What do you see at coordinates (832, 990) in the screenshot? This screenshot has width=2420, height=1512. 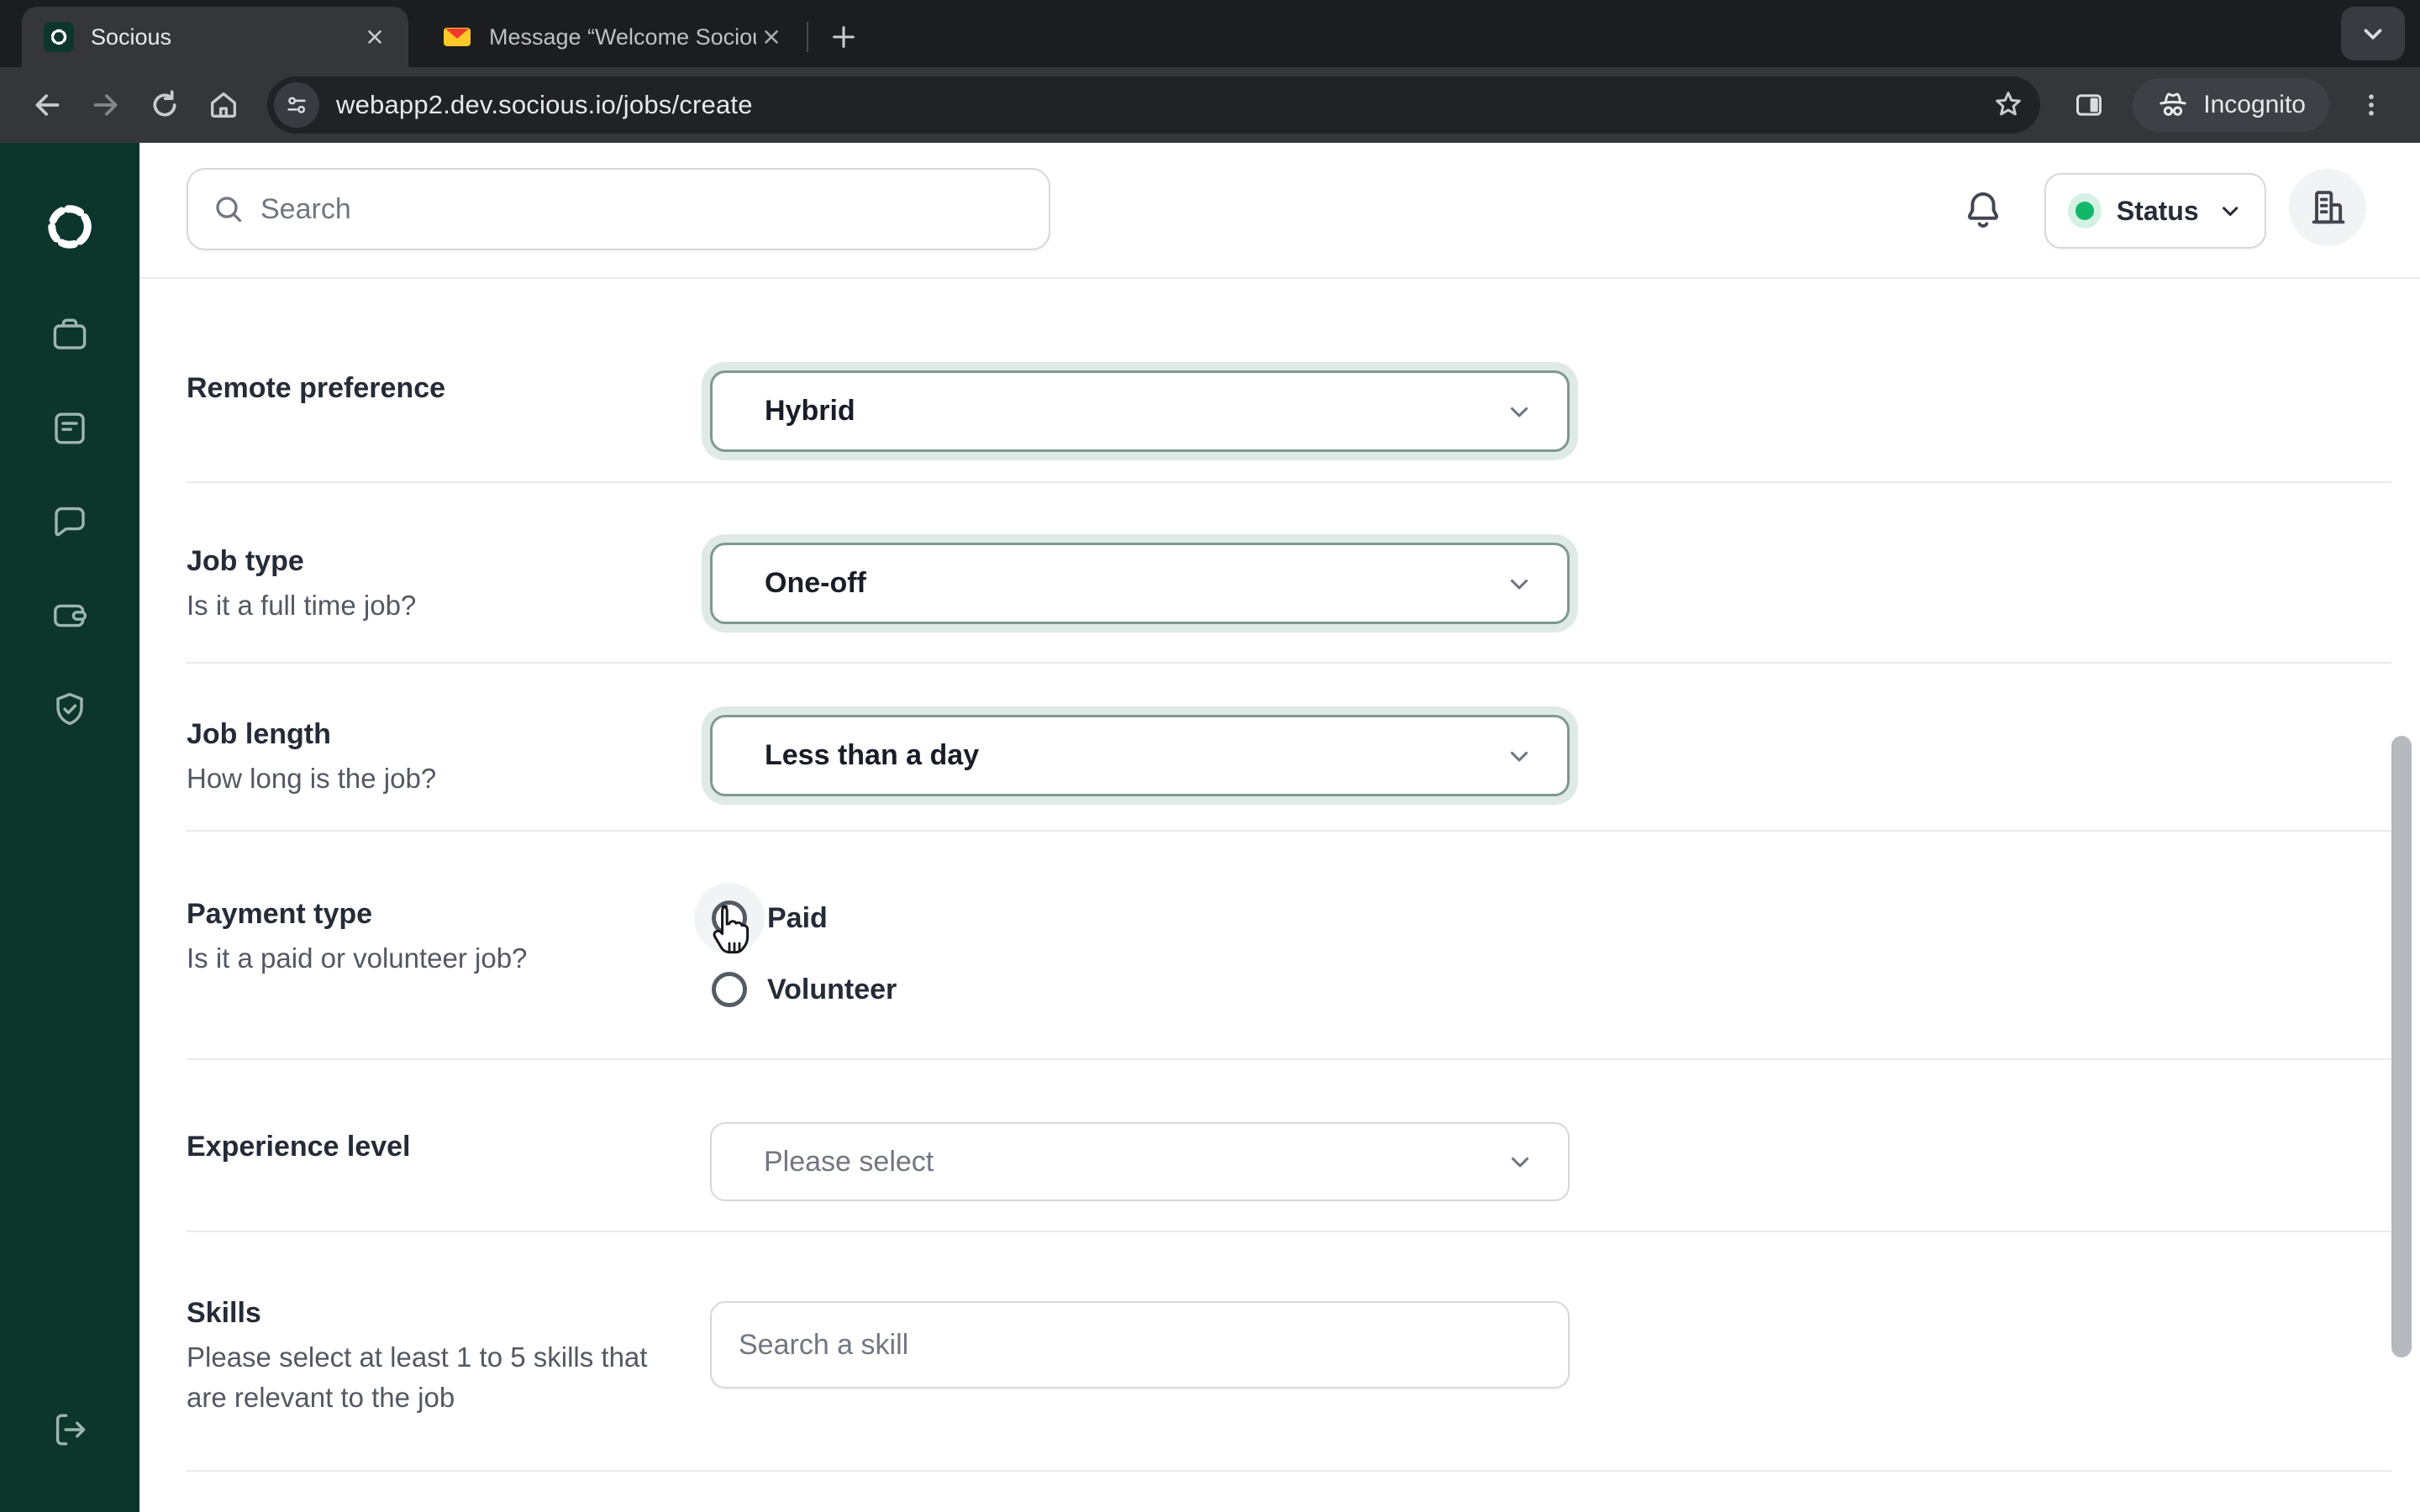 I see `radio-label-volunteer: Volunteer` at bounding box center [832, 990].